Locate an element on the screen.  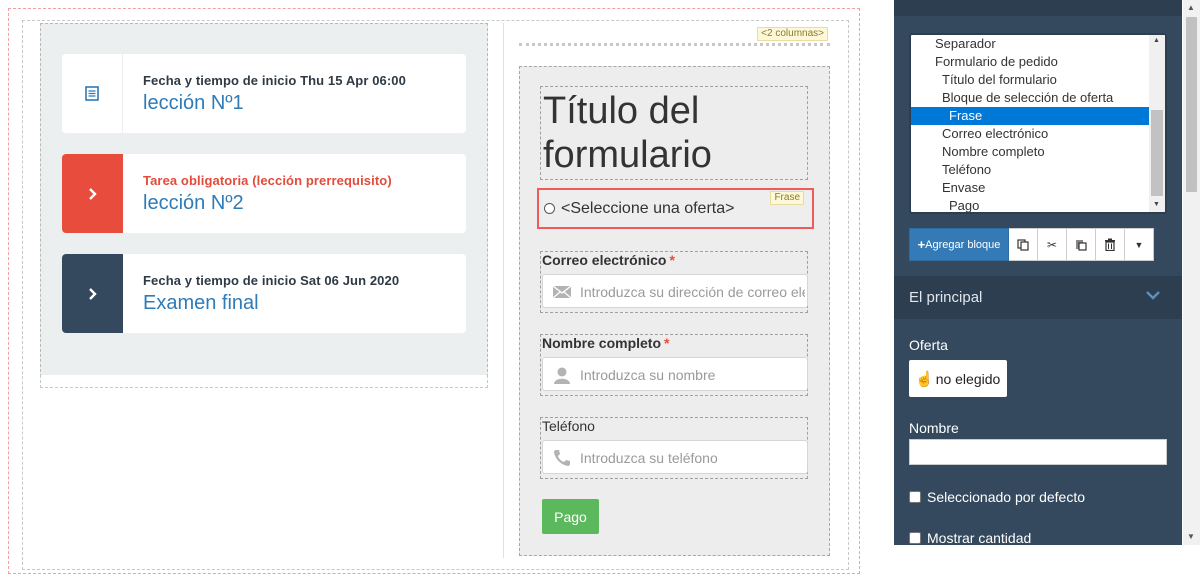
tree-item-titulo: Título del formulario is located at coordinates (1046, 80).